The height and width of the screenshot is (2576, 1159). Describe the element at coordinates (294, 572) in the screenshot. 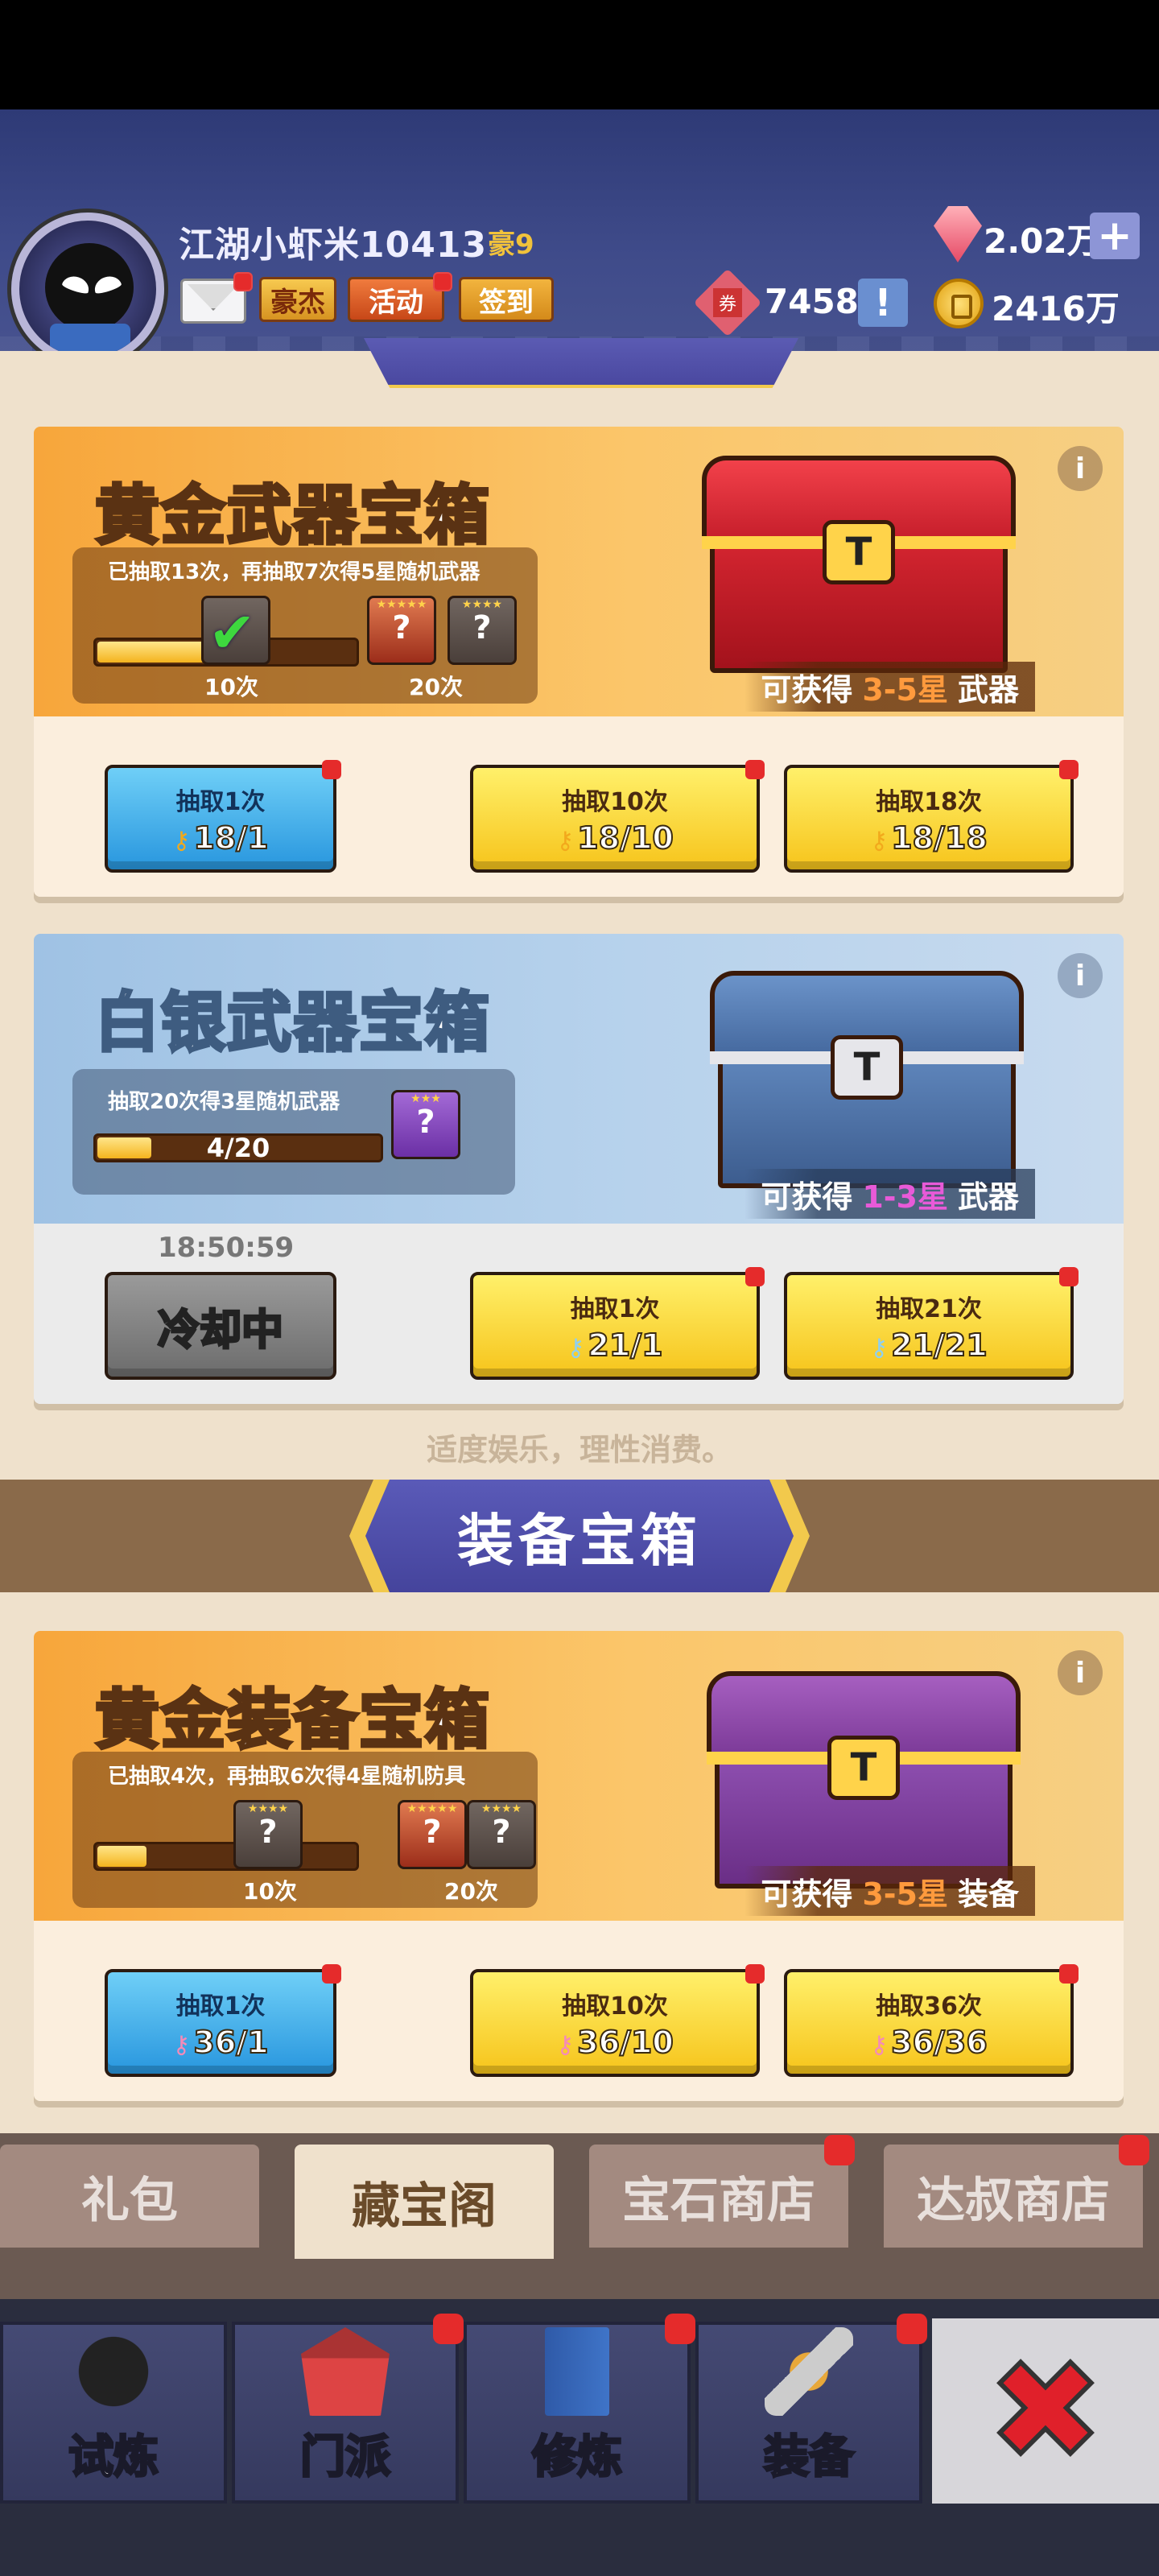

I see `progress-text: 已抽取13次，再抽取7次得5星随机武器` at that location.